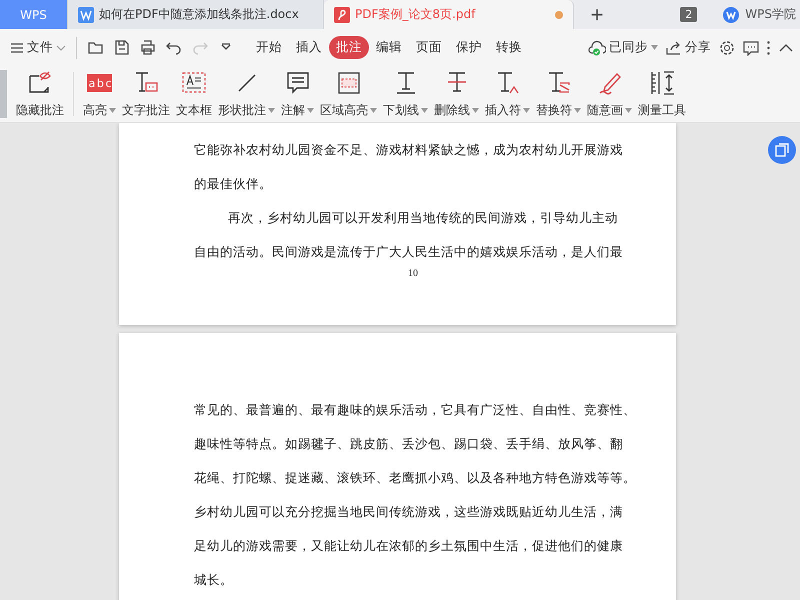 The width and height of the screenshot is (800, 600). I want to click on window-count: 2, so click(689, 14).